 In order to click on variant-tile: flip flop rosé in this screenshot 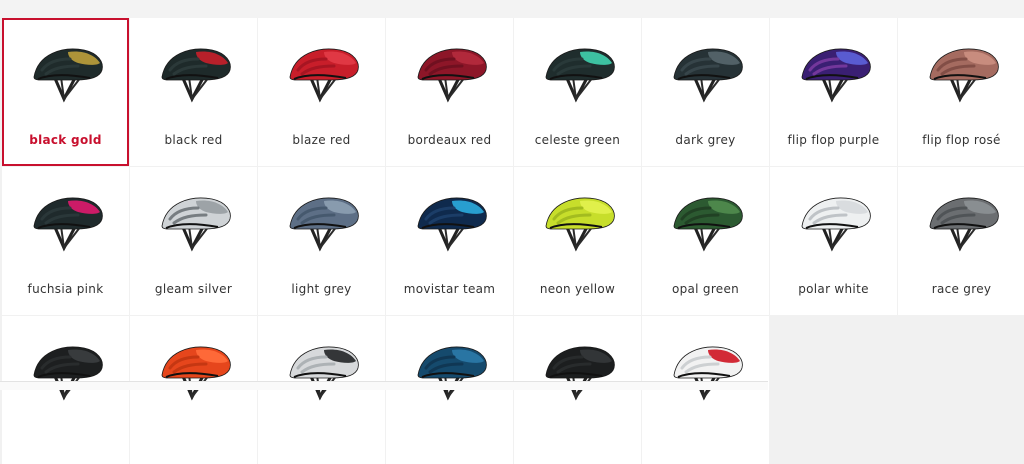, I will do `click(961, 92)`.